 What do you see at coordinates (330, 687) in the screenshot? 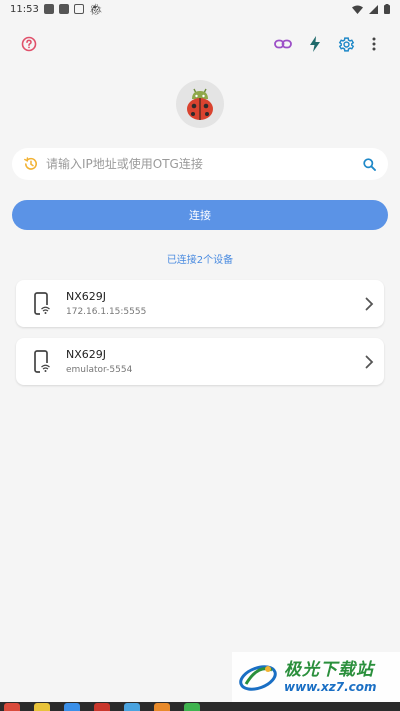
I see `watermark-url: www.xz7.com` at bounding box center [330, 687].